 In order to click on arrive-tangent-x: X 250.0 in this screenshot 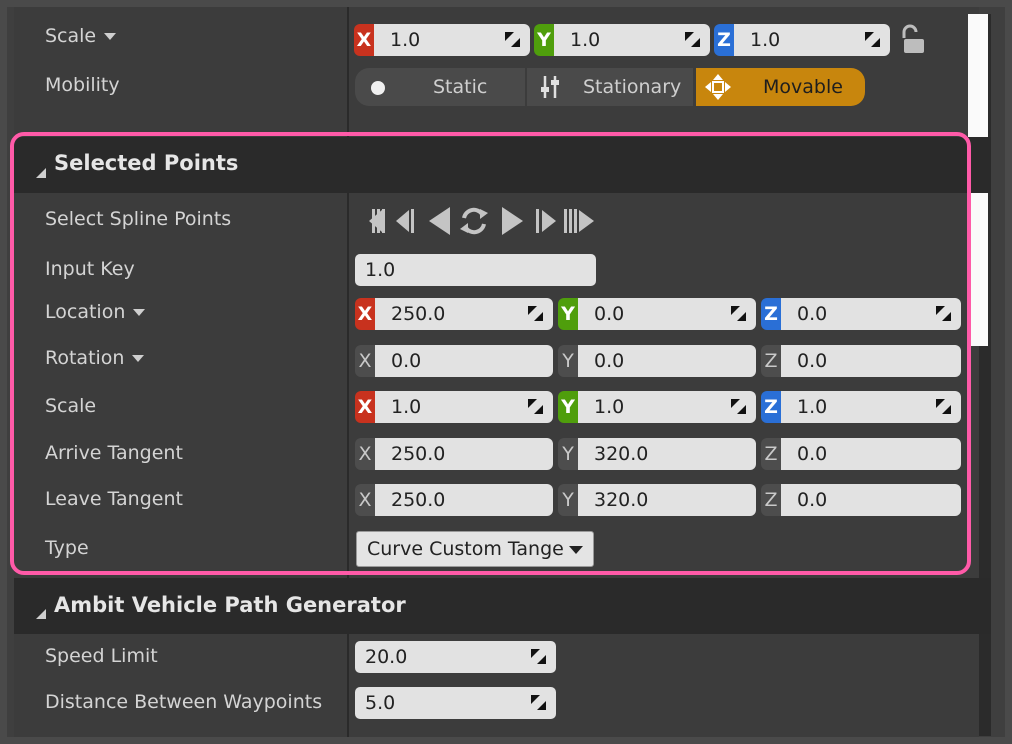, I will do `click(454, 454)`.